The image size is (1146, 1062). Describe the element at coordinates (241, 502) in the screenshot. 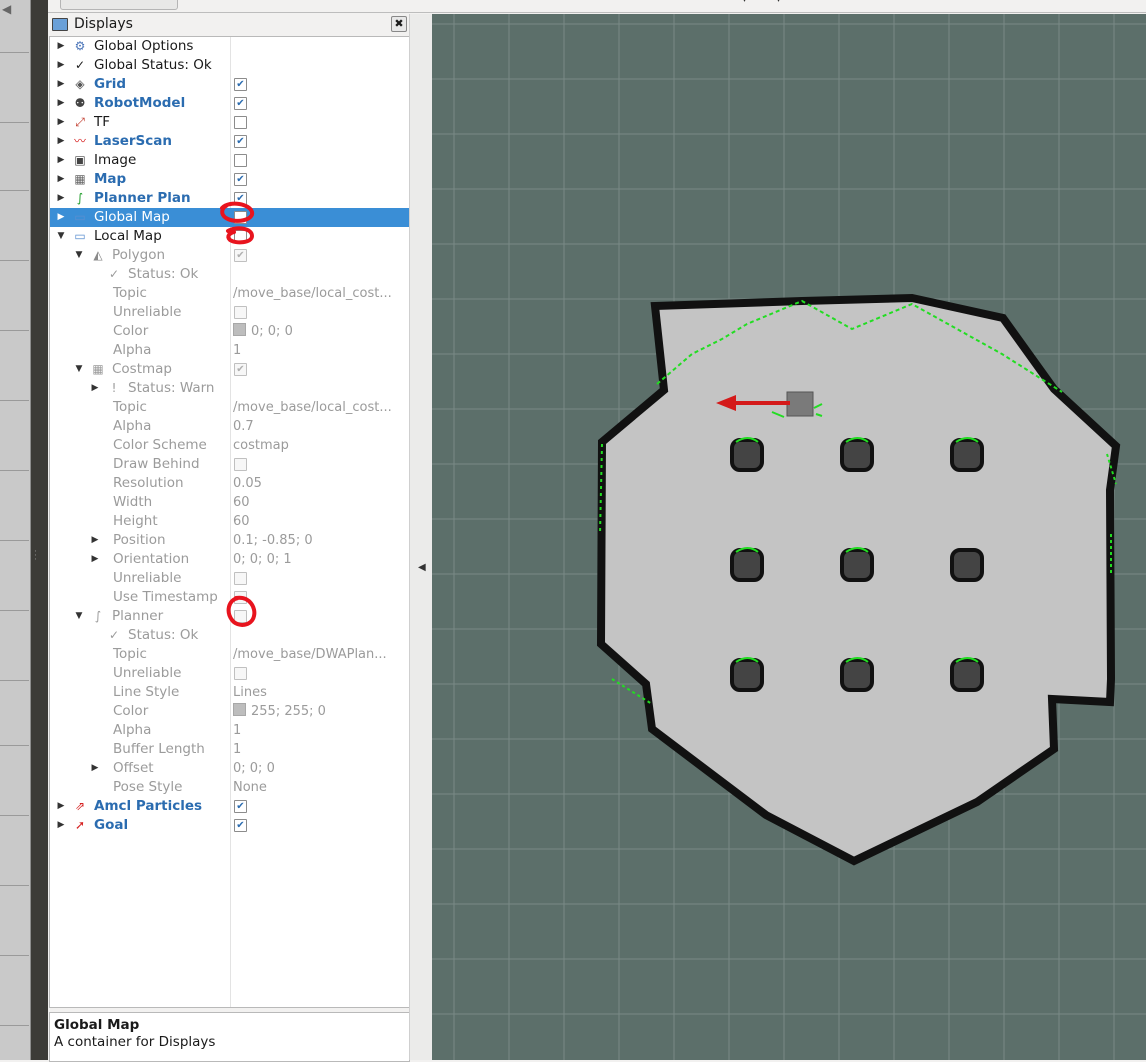

I see `property-value: 60` at that location.